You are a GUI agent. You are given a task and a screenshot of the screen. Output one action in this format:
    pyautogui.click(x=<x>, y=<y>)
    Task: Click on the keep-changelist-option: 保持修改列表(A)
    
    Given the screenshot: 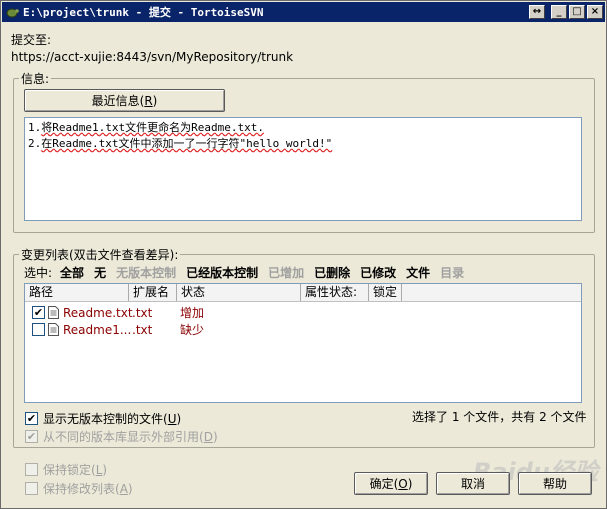 What is the action you would take?
    pyautogui.click(x=79, y=488)
    